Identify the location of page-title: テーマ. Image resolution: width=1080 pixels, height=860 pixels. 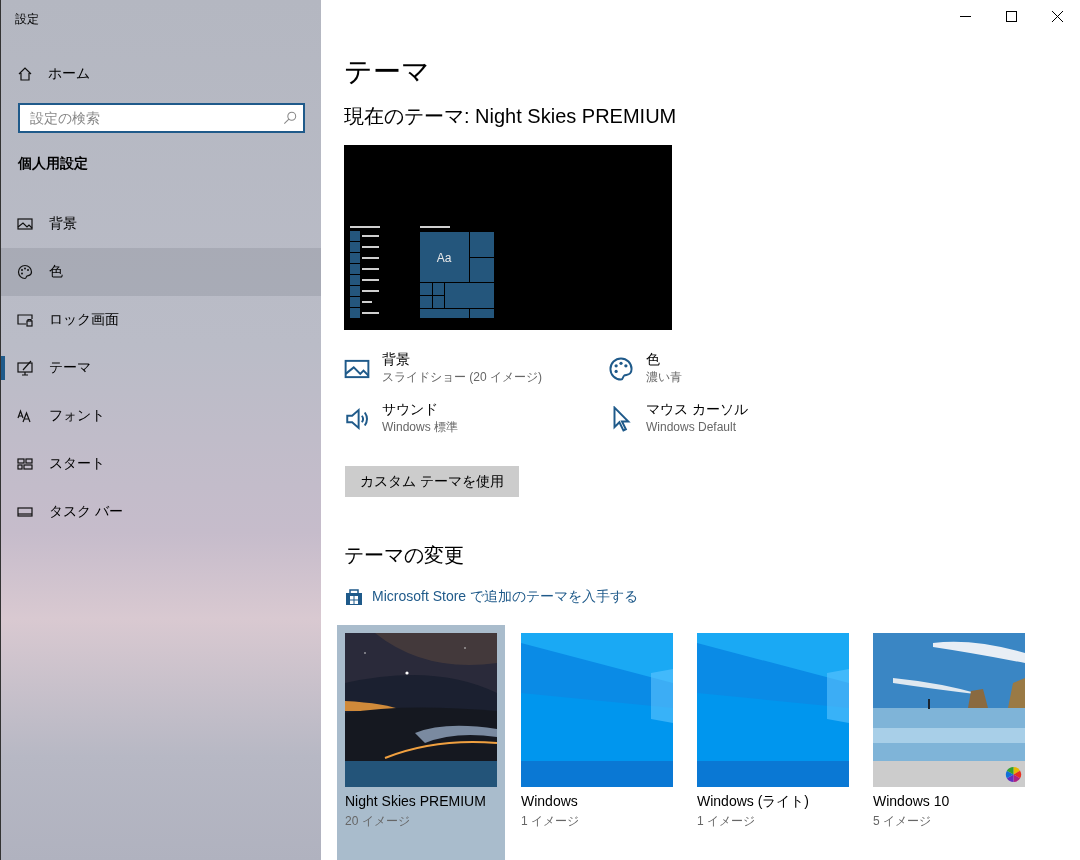
(387, 72).